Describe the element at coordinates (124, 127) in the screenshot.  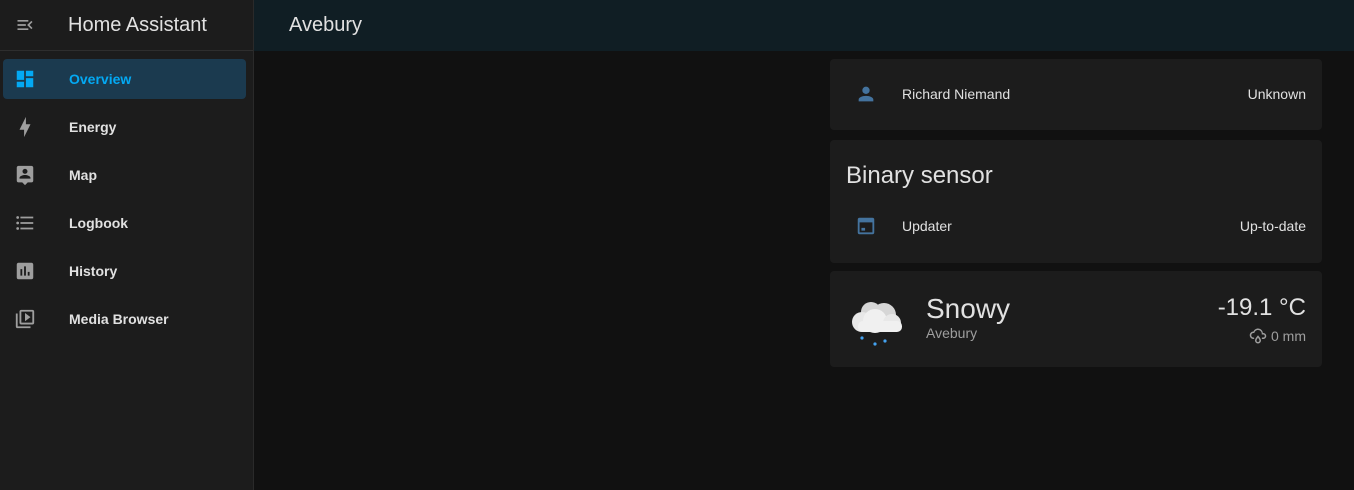
I see `sidebar-item-energy: Energy` at that location.